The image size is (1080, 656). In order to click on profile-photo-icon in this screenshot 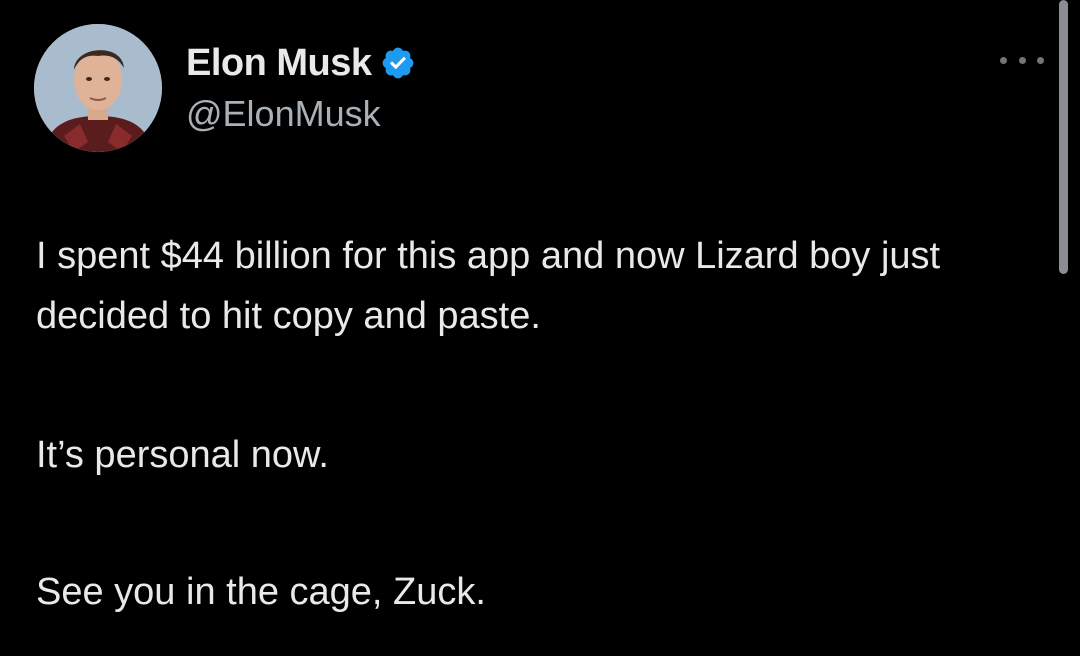, I will do `click(98, 88)`.